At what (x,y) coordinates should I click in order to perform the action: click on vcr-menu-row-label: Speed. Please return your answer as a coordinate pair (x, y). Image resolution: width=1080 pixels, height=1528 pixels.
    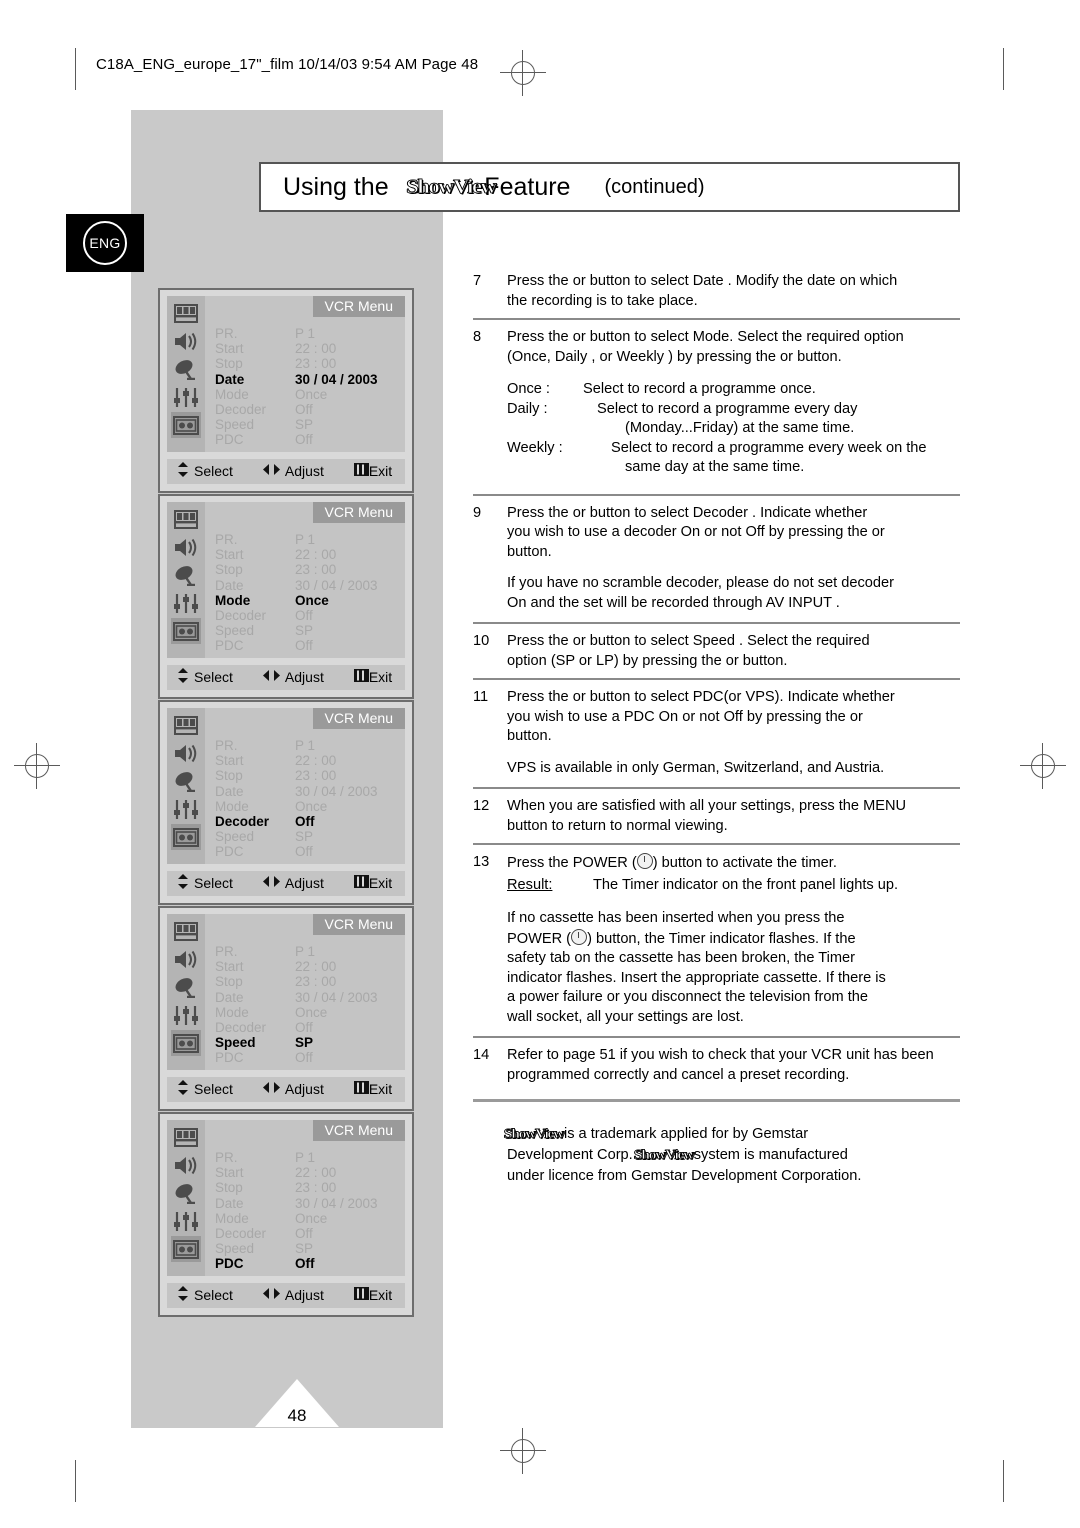
    Looking at the image, I should click on (235, 425).